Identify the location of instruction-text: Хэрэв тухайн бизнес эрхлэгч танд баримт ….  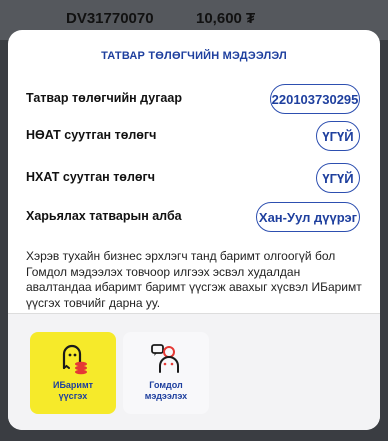
(194, 279).